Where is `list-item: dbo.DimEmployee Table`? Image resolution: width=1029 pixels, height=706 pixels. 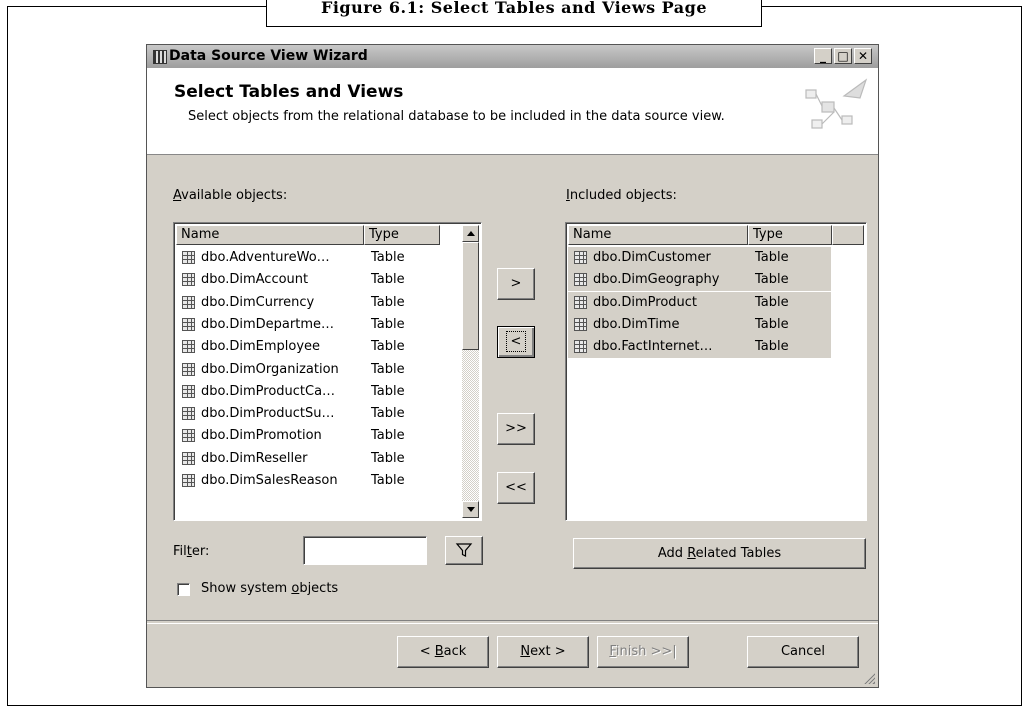
list-item: dbo.DimEmployee Table is located at coordinates (307, 347).